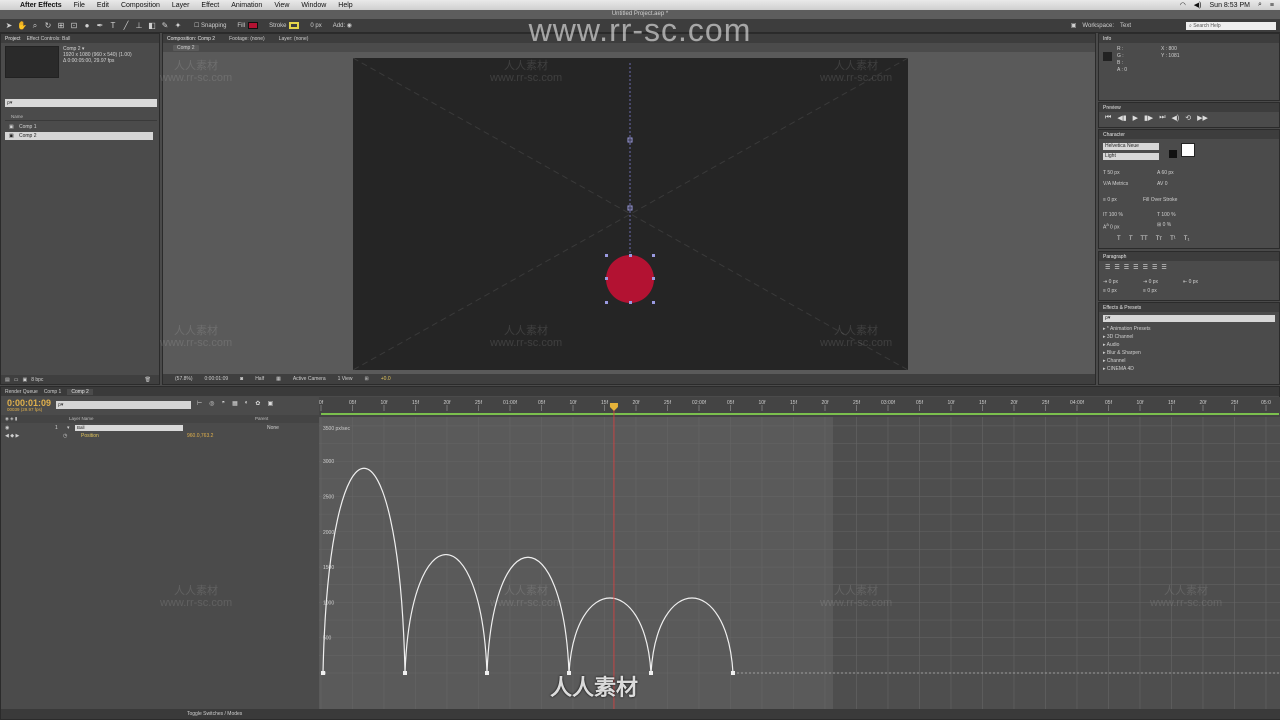 The width and height of the screenshot is (1280, 720). I want to click on space-after-field: ≡ 0 px, so click(1150, 291).